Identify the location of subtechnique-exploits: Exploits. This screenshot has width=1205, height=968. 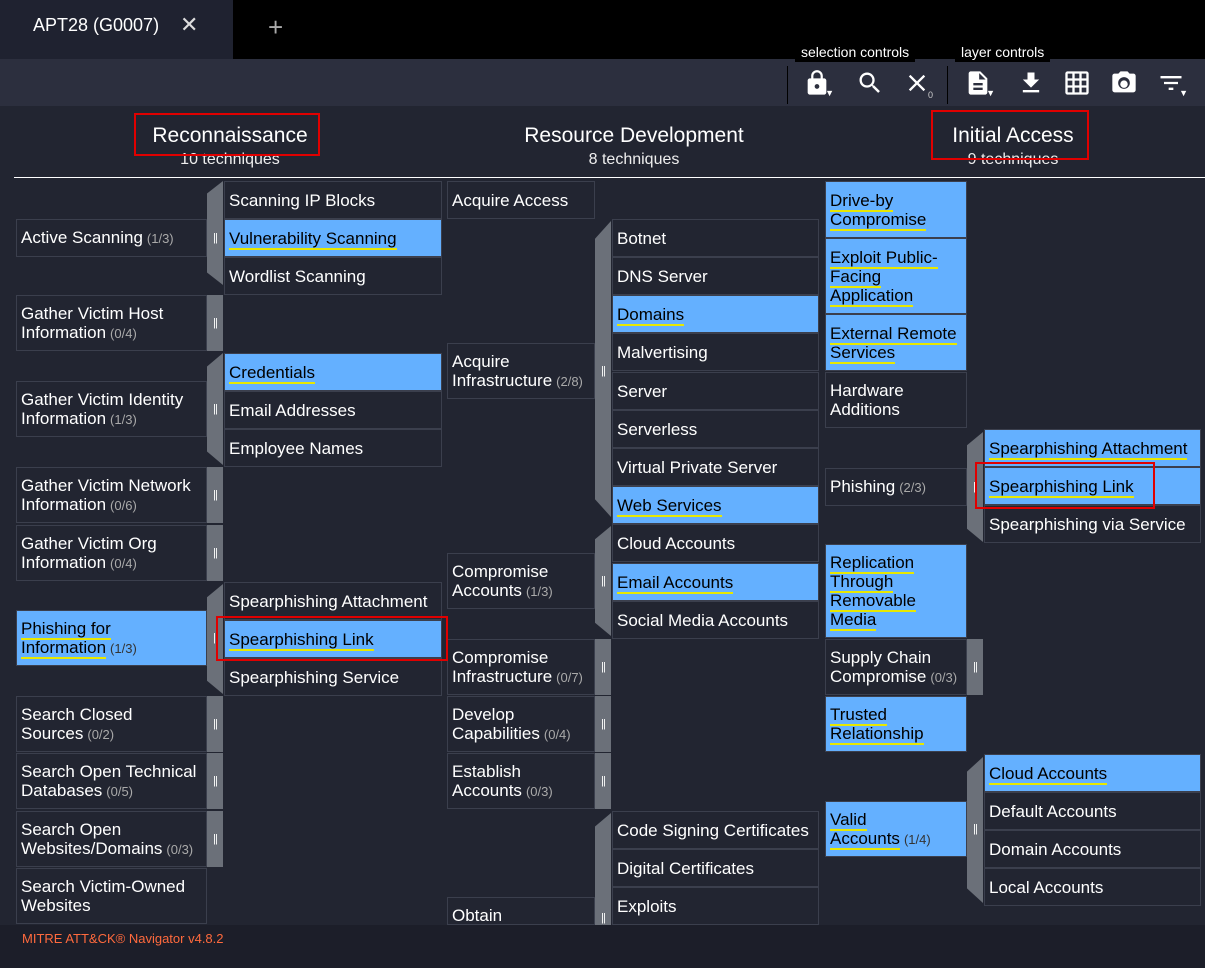
(715, 906).